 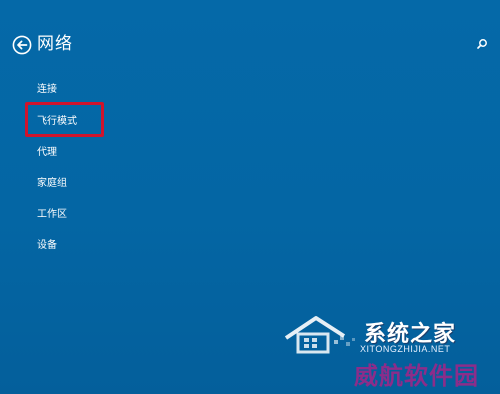 I want to click on watermark: 系统之家 XITONGZHIJIA.NET 威航软件园, so click(x=388, y=351).